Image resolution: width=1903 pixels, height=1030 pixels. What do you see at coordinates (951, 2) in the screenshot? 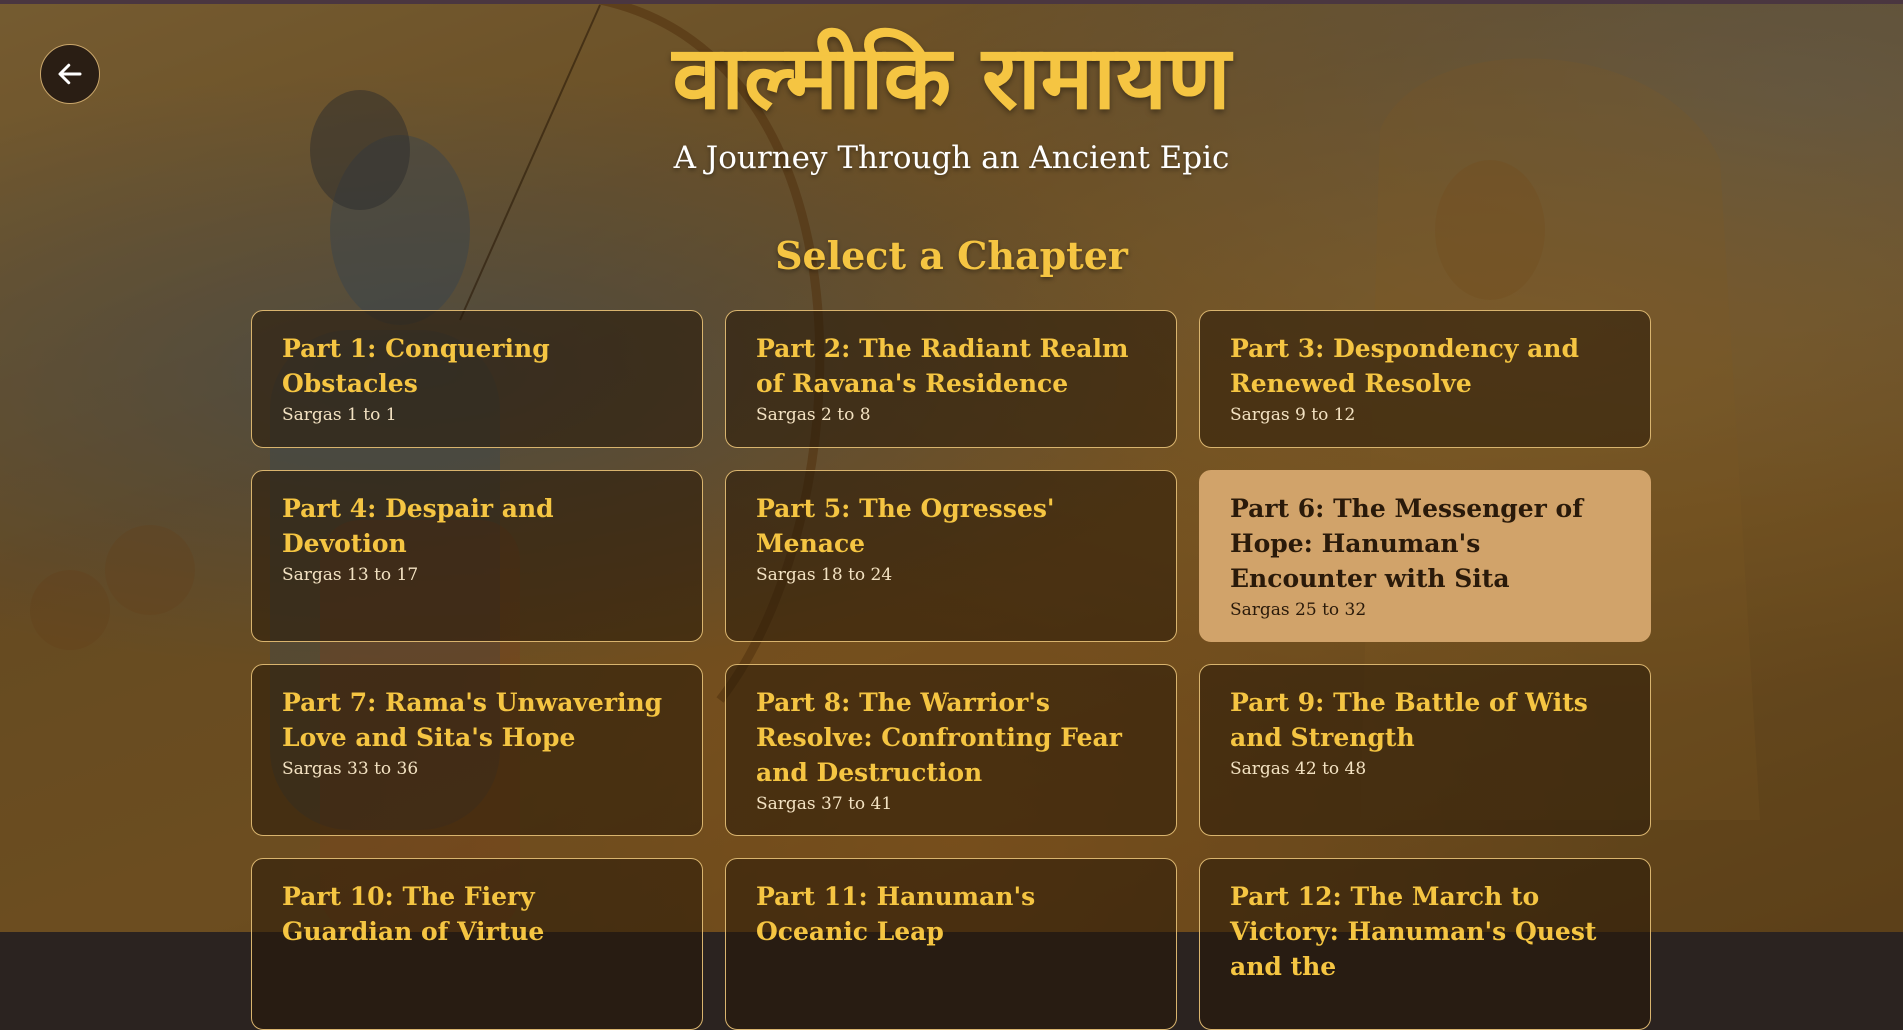
I see `top-border` at bounding box center [951, 2].